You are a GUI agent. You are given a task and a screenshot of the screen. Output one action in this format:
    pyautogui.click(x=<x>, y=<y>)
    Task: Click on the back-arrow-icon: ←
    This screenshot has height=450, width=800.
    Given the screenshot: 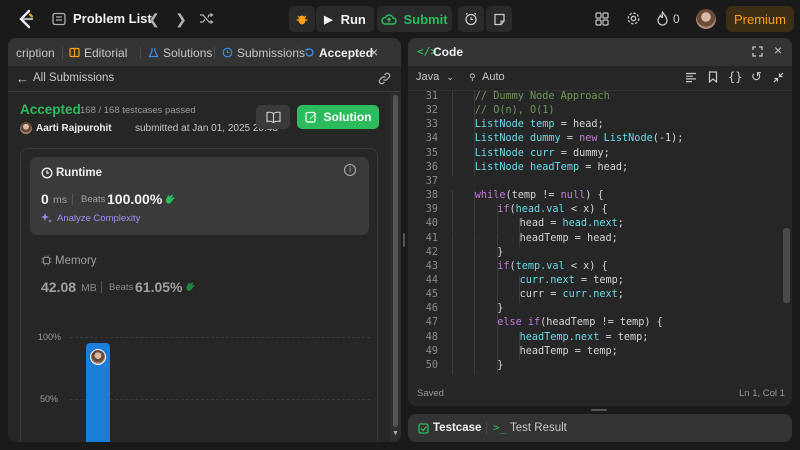 What is the action you would take?
    pyautogui.click(x=22, y=78)
    